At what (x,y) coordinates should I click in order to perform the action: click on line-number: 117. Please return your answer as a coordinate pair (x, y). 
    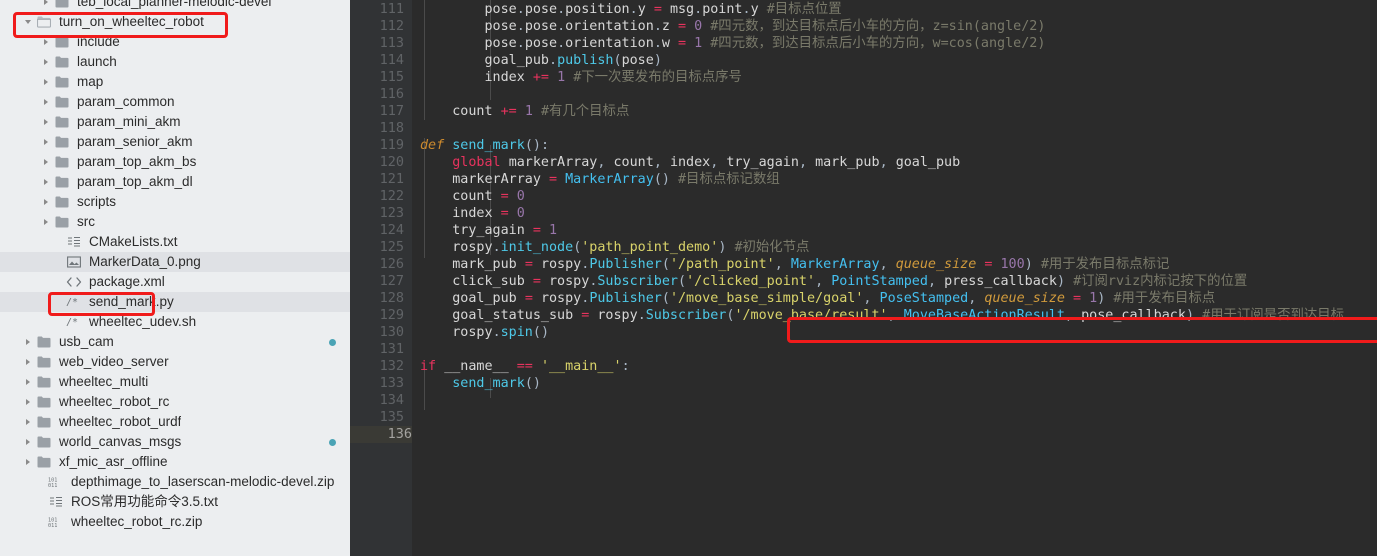
    Looking at the image, I should click on (377, 111).